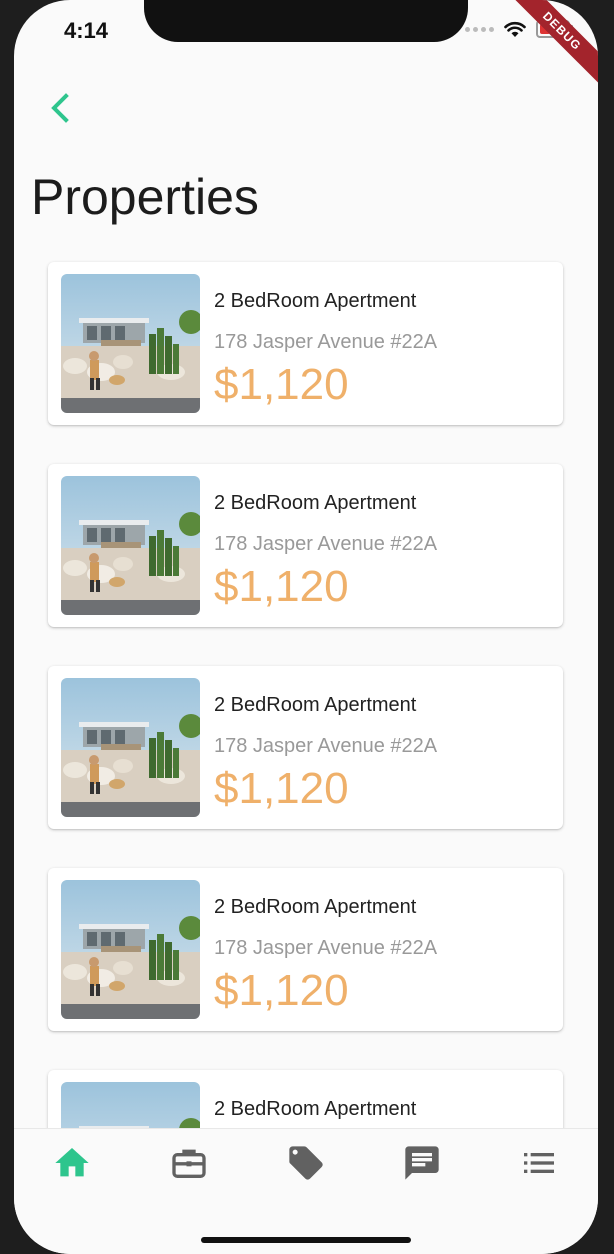  I want to click on nav-list-button, so click(539, 1163).